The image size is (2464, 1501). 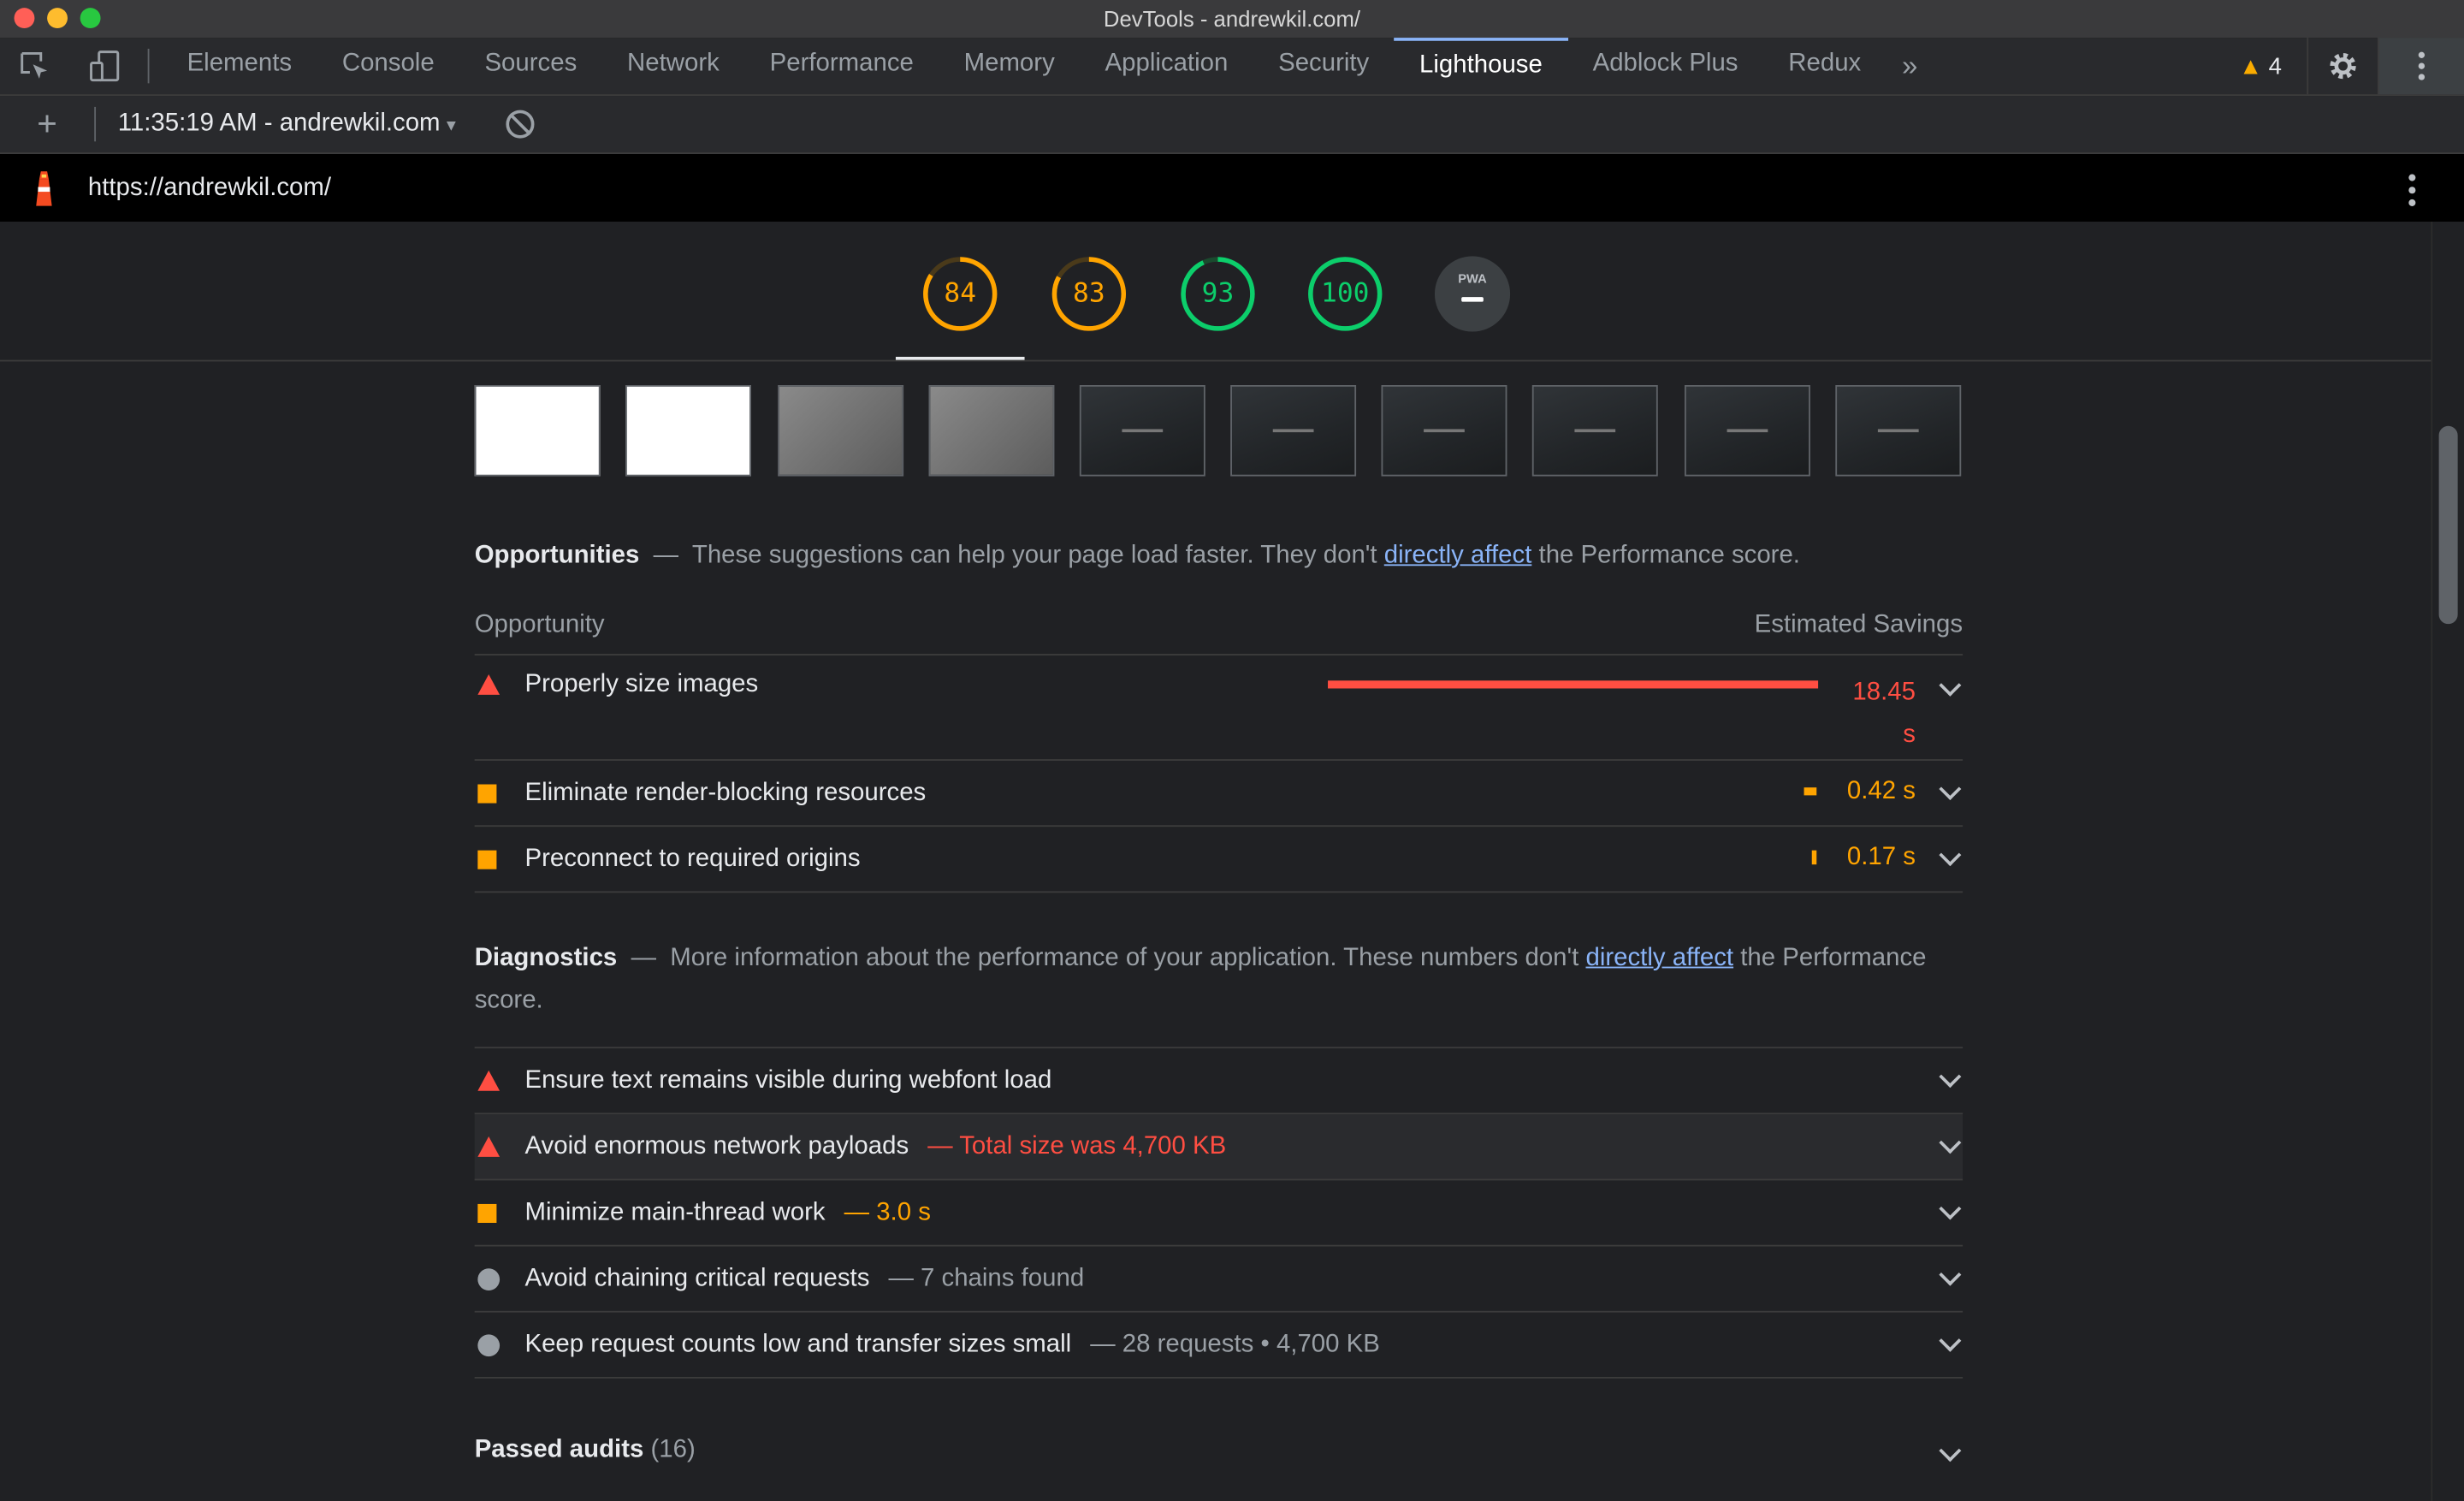 I want to click on diagnostic-label: Avoid enormous network payloads, so click(x=716, y=1146).